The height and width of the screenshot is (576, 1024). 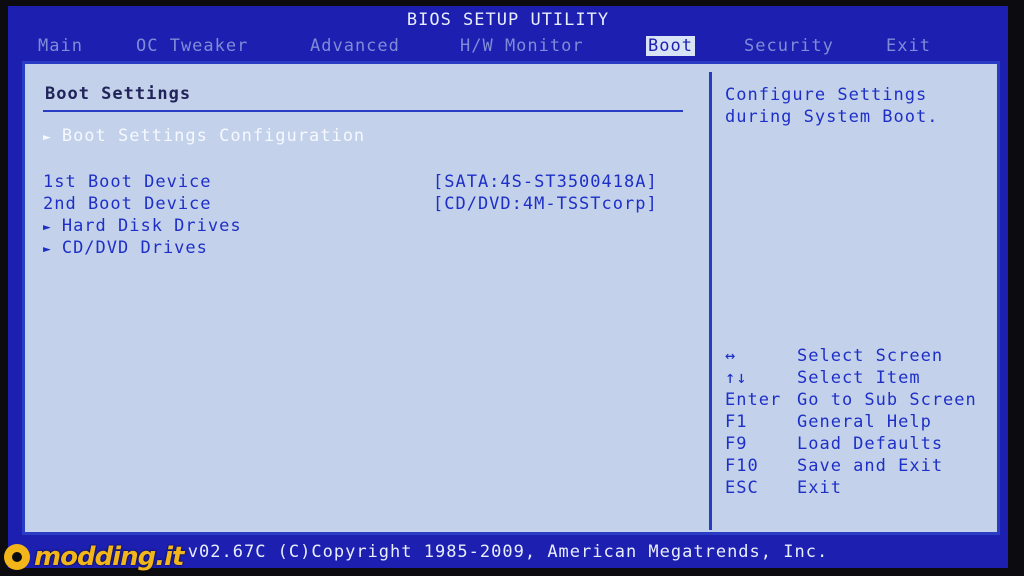 What do you see at coordinates (819, 488) in the screenshot?
I see `key-action: Exit` at bounding box center [819, 488].